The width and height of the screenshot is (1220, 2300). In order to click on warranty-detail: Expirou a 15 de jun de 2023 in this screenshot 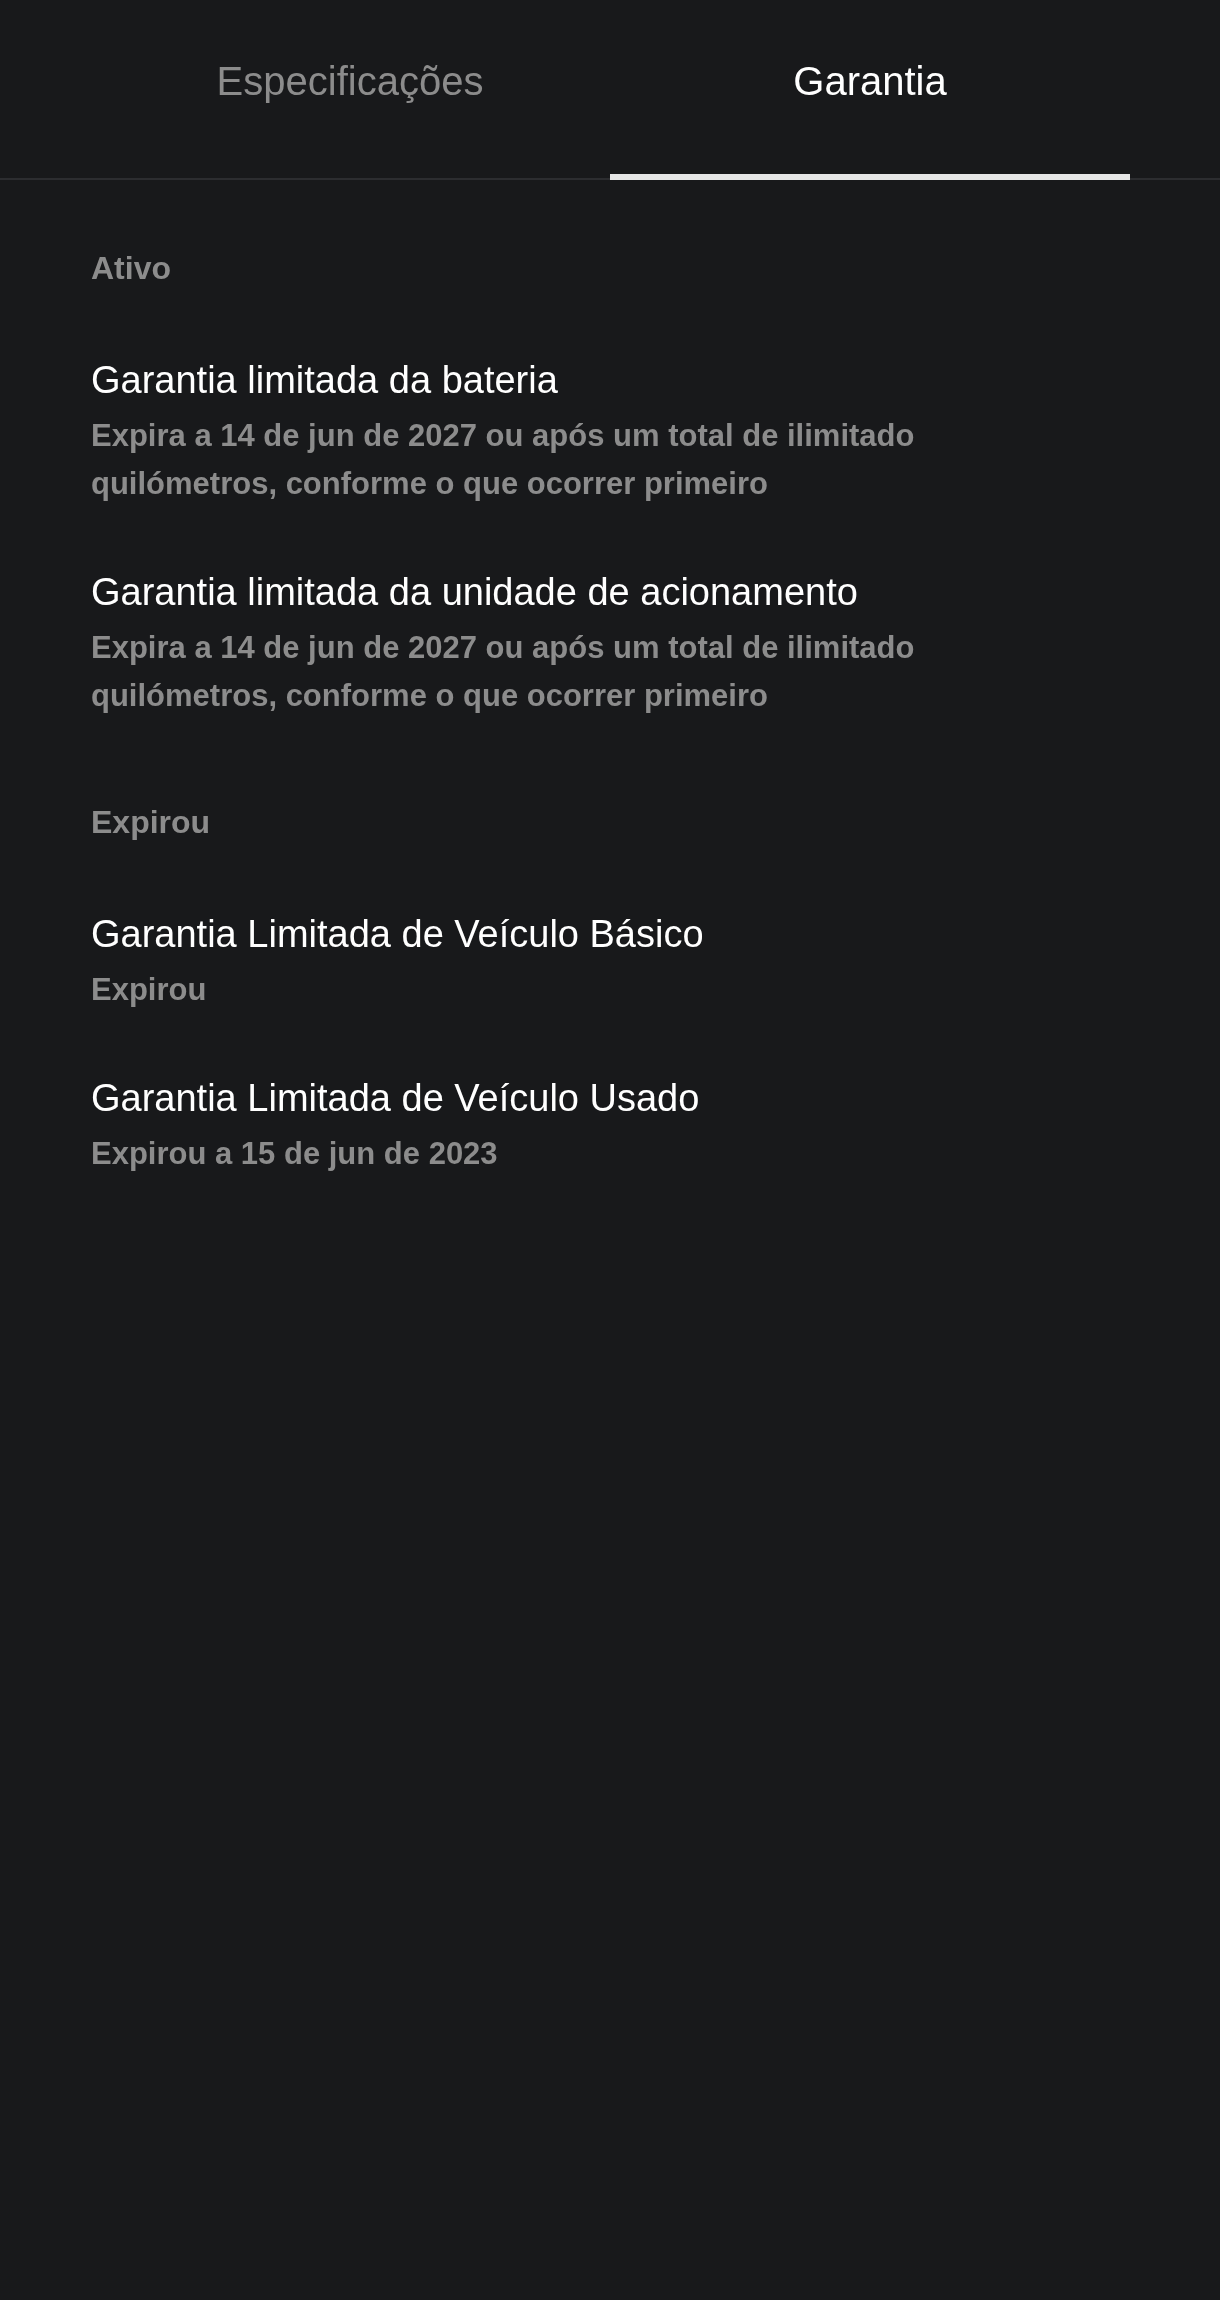, I will do `click(295, 1154)`.